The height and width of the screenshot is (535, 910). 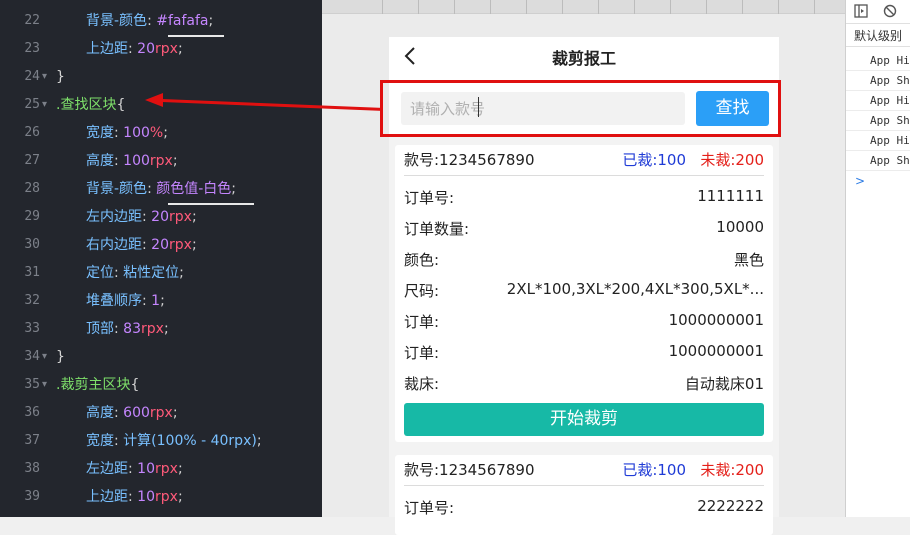 I want to click on line-number: 33, so click(x=32, y=328).